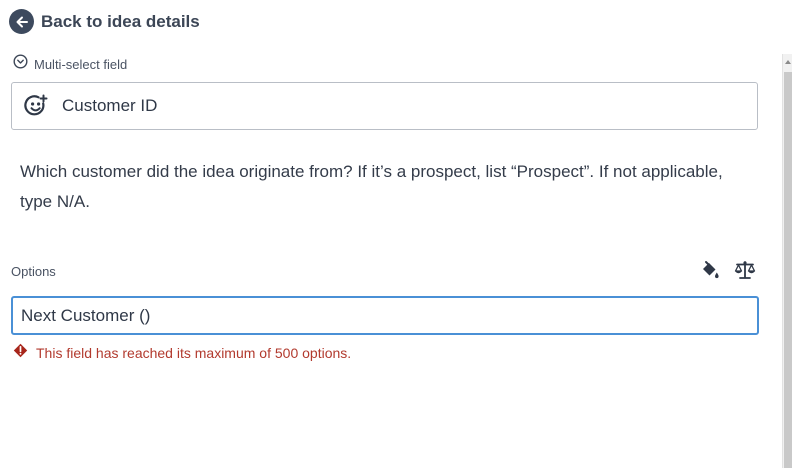 The width and height of the screenshot is (792, 468). Describe the element at coordinates (745, 270) in the screenshot. I see `balance-scale-icon` at that location.